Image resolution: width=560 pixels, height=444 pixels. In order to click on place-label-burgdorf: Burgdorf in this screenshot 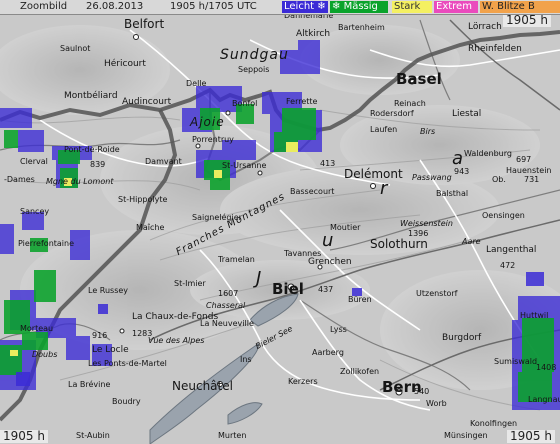, I will do `click(462, 338)`.